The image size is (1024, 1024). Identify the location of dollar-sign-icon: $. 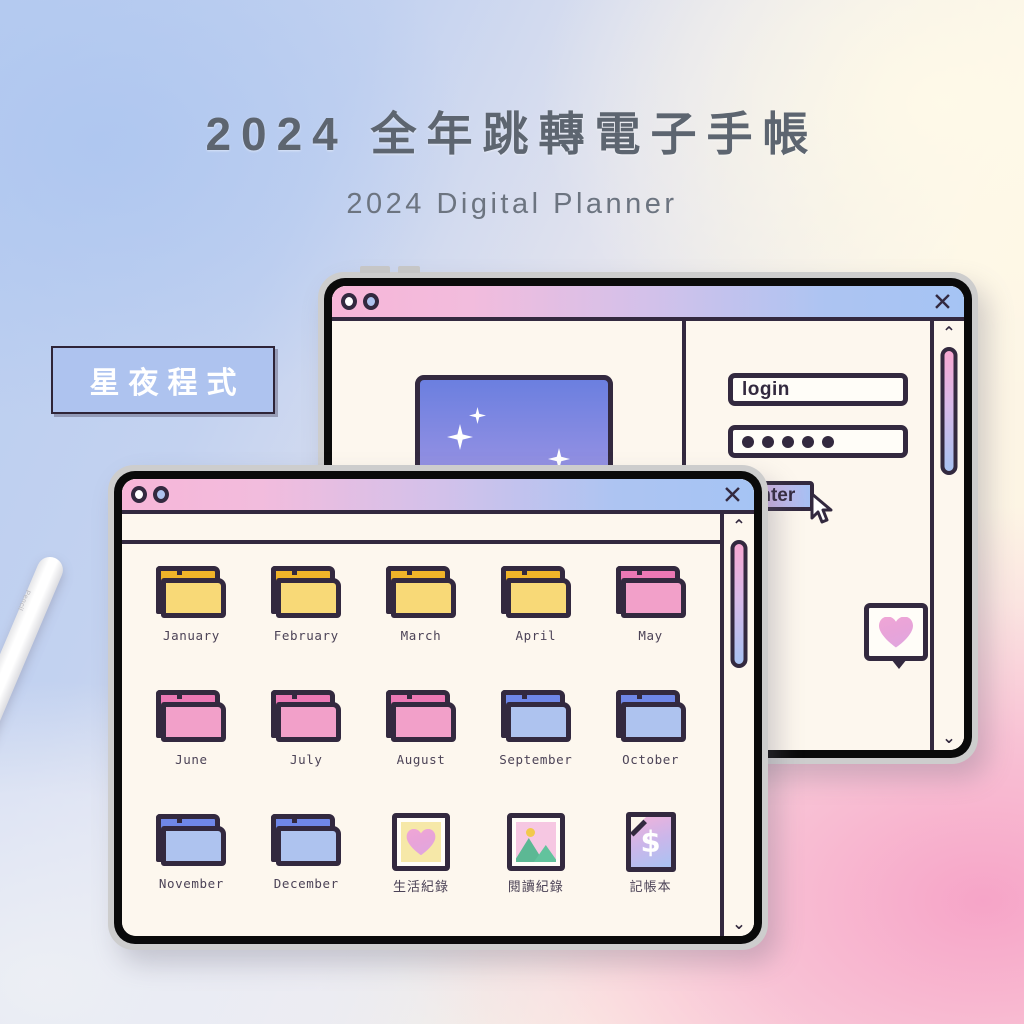
(650, 842).